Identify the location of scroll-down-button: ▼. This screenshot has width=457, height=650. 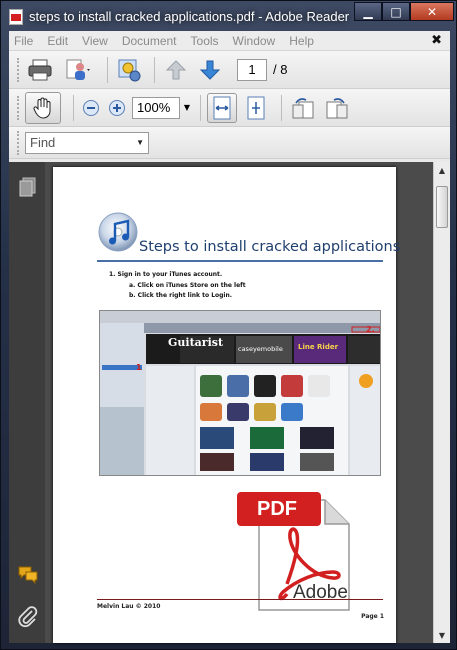
(442, 635).